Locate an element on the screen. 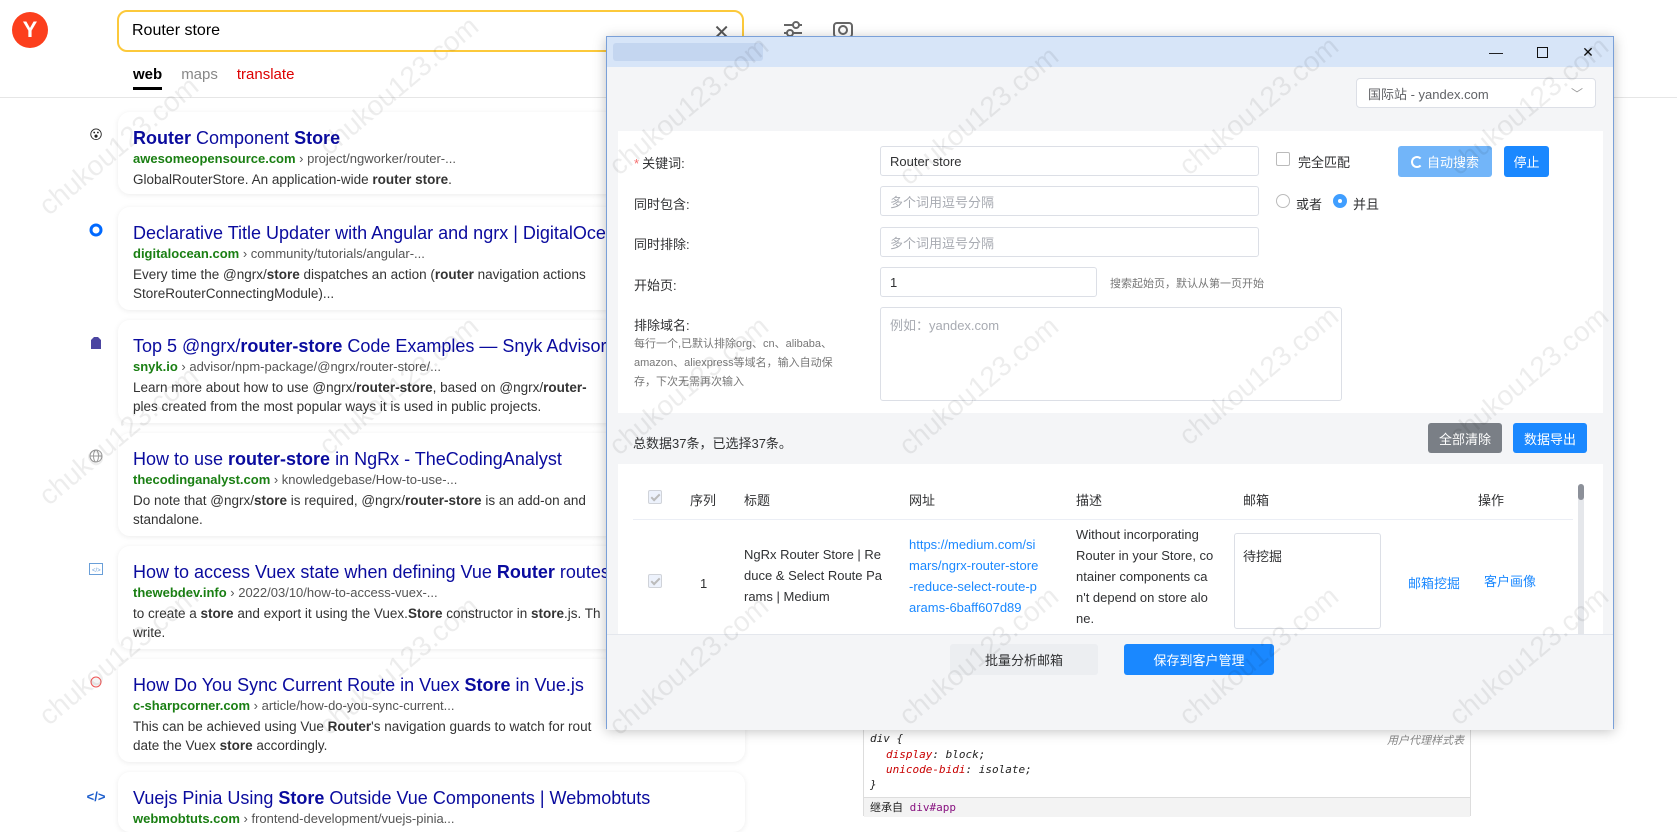 The image size is (1677, 832). batch-analyze-email-button: 批量分析邮箱 is located at coordinates (1024, 659).